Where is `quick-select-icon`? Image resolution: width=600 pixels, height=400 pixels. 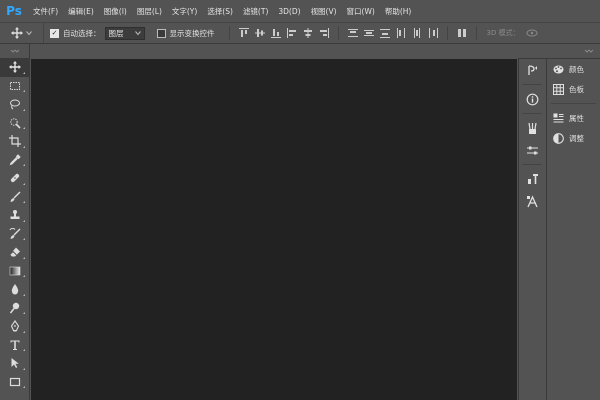
quick-select-icon is located at coordinates (15, 123).